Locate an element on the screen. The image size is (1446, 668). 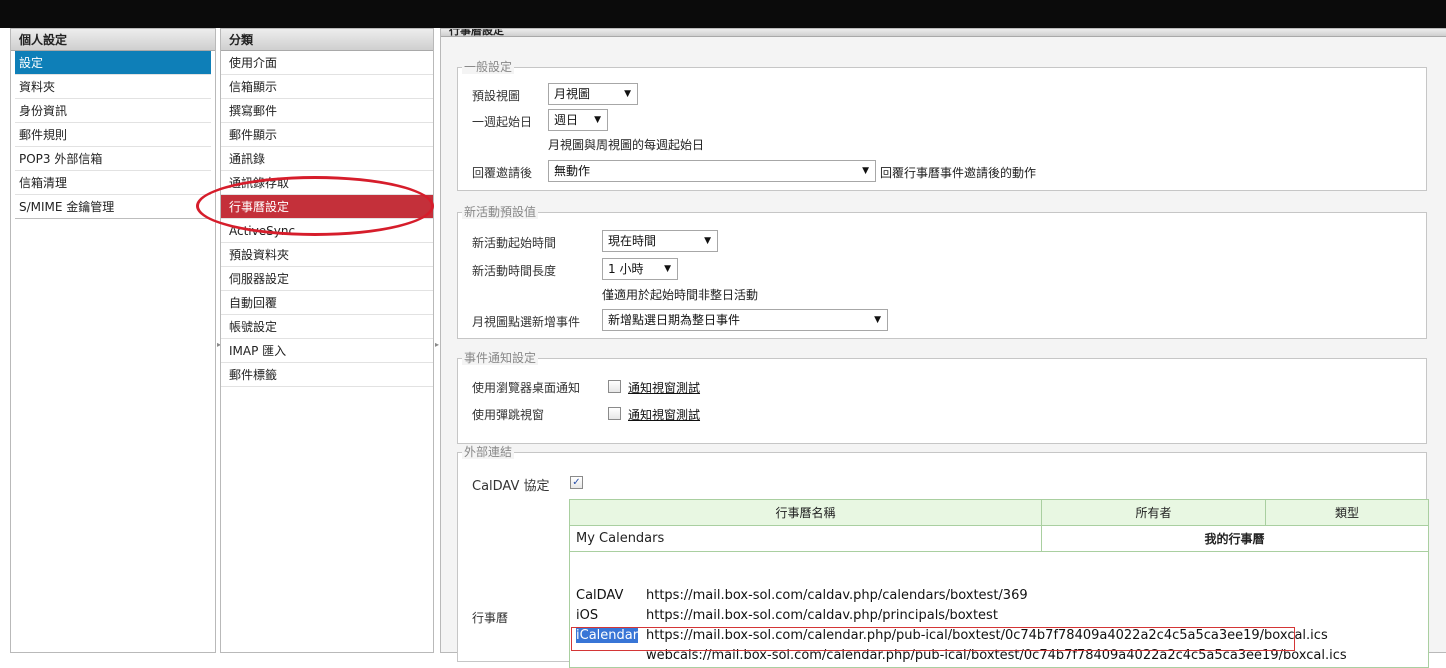
table-header-name: 行事曆名稱 is located at coordinates (805, 512).